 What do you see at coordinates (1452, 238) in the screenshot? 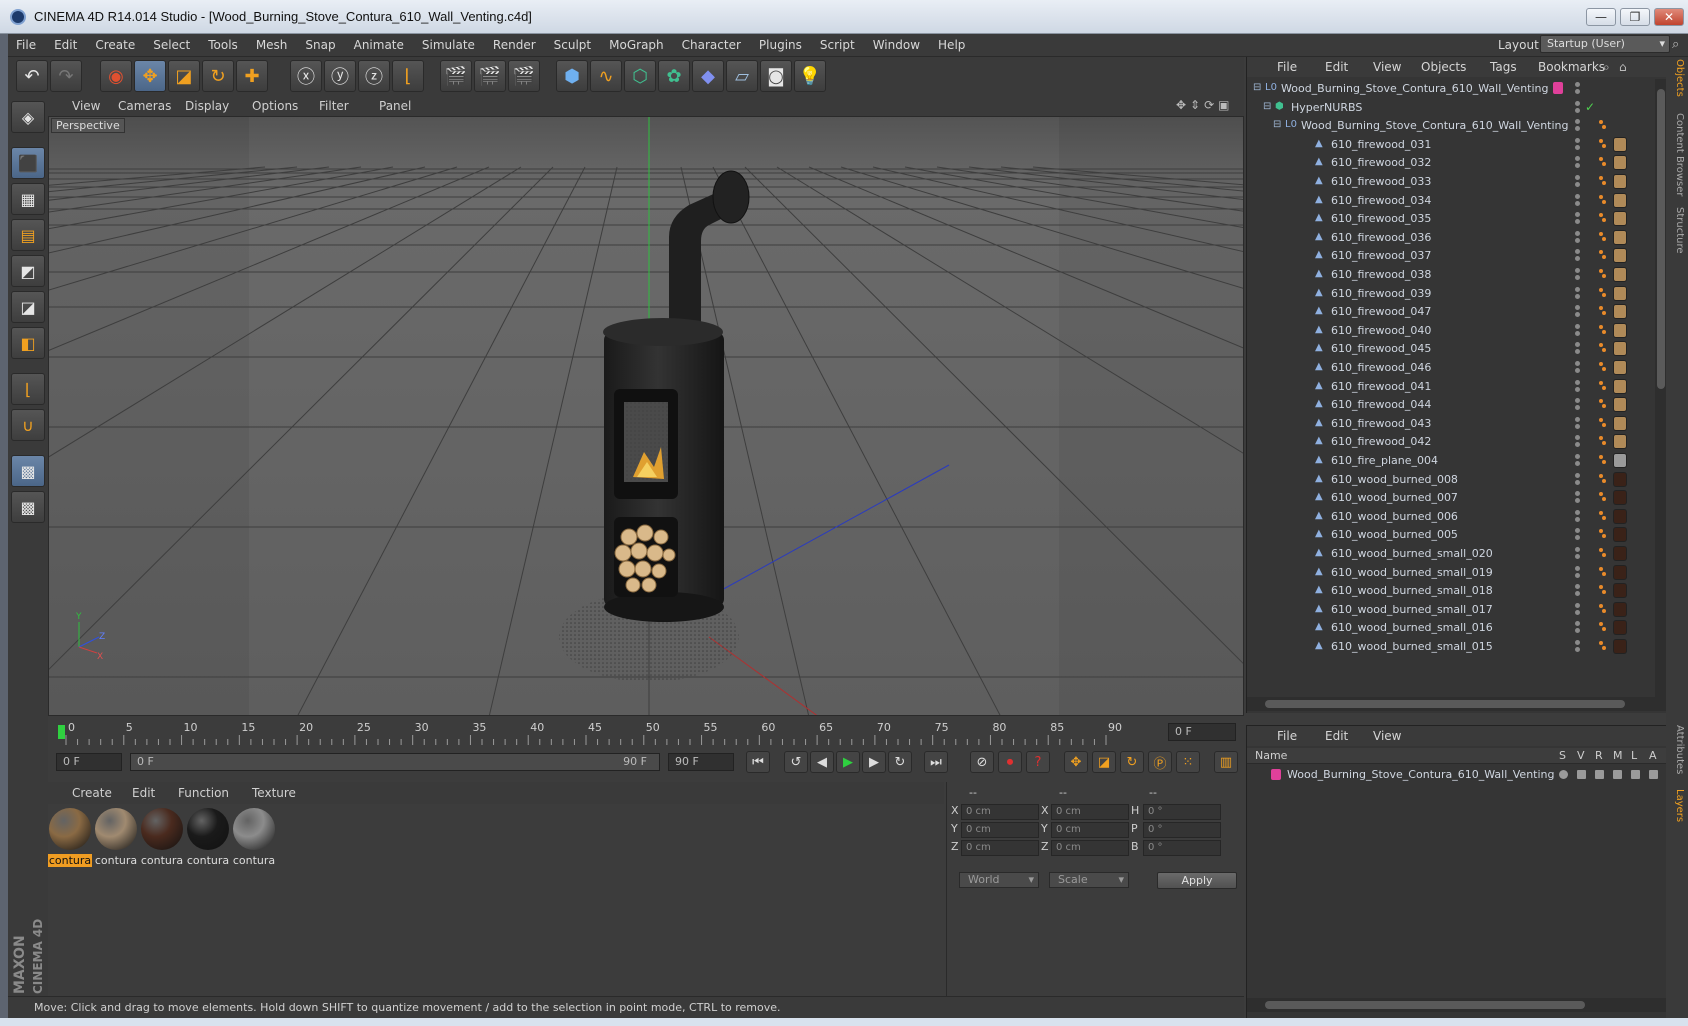
I see `object-row: ▲ 610_firewood_036` at bounding box center [1452, 238].